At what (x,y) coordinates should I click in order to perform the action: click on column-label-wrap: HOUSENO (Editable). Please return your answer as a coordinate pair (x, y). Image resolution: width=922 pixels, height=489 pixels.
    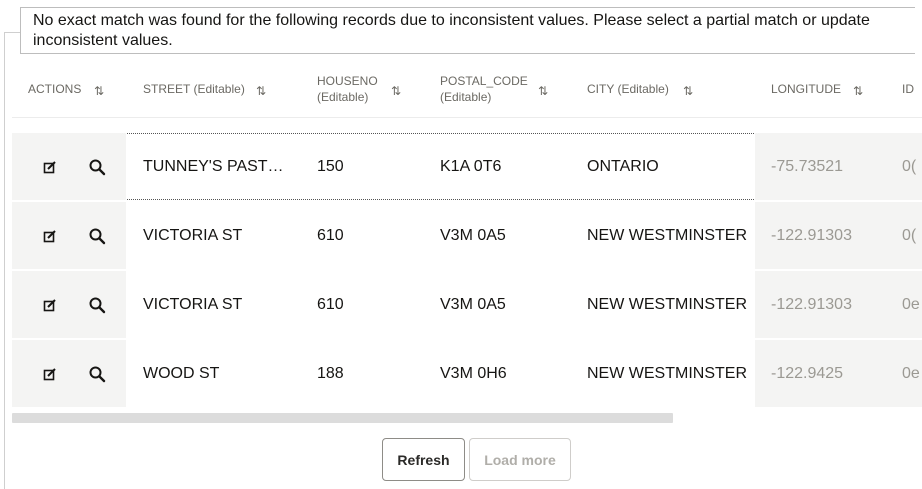
    Looking at the image, I should click on (347, 89).